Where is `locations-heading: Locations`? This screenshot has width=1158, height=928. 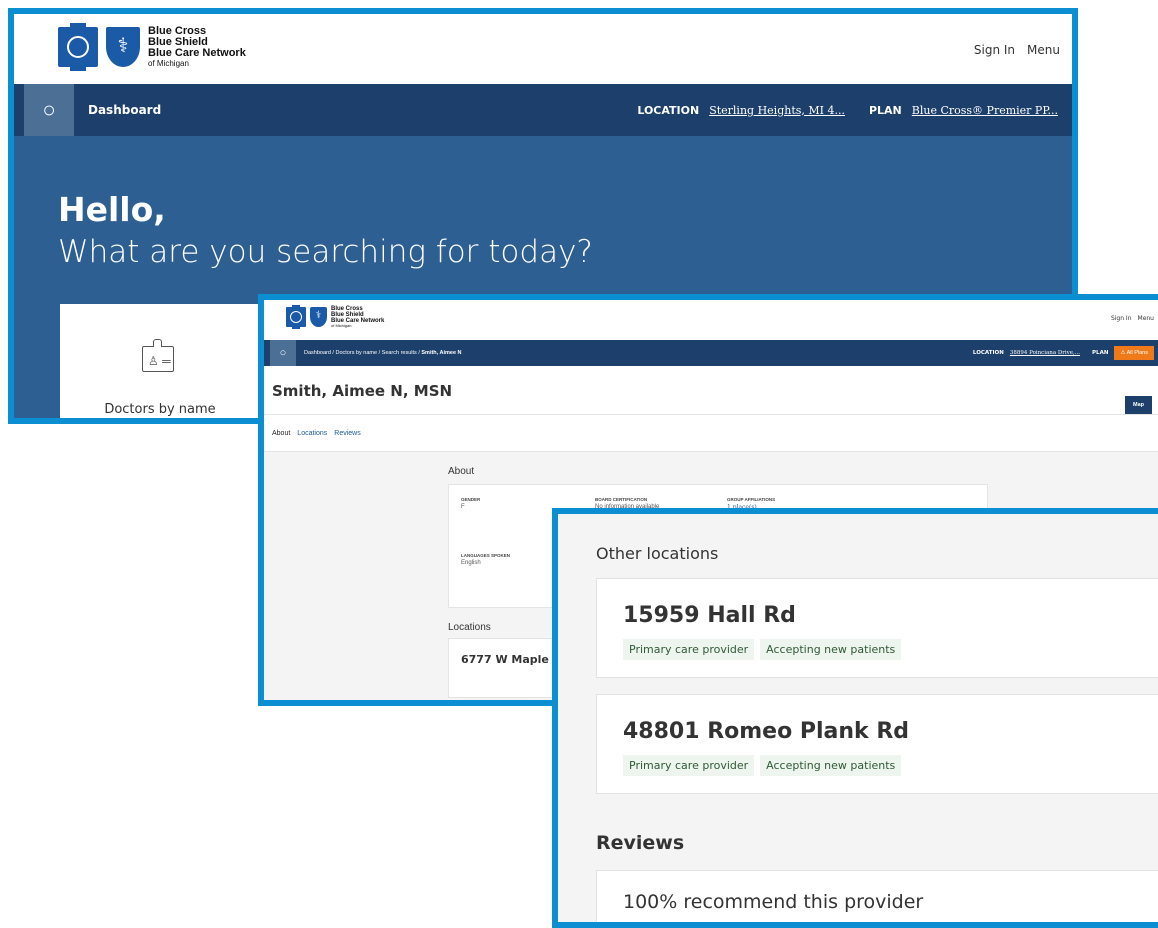
locations-heading: Locations is located at coordinates (469, 627).